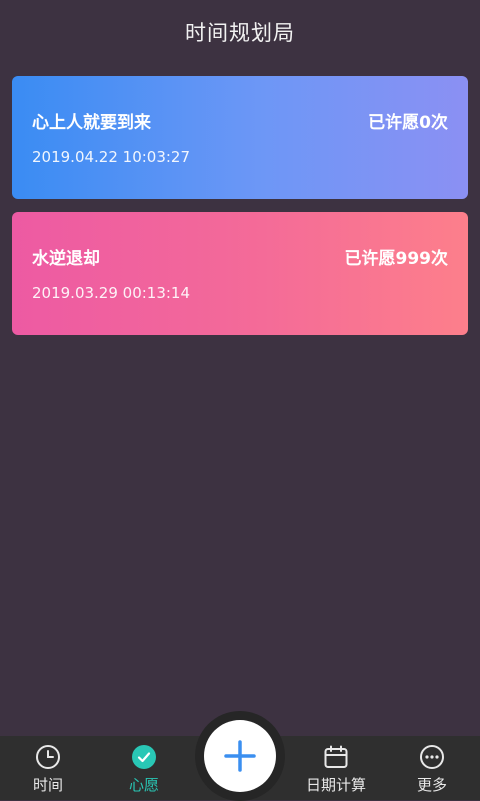  What do you see at coordinates (48, 757) in the screenshot?
I see `clock-icon` at bounding box center [48, 757].